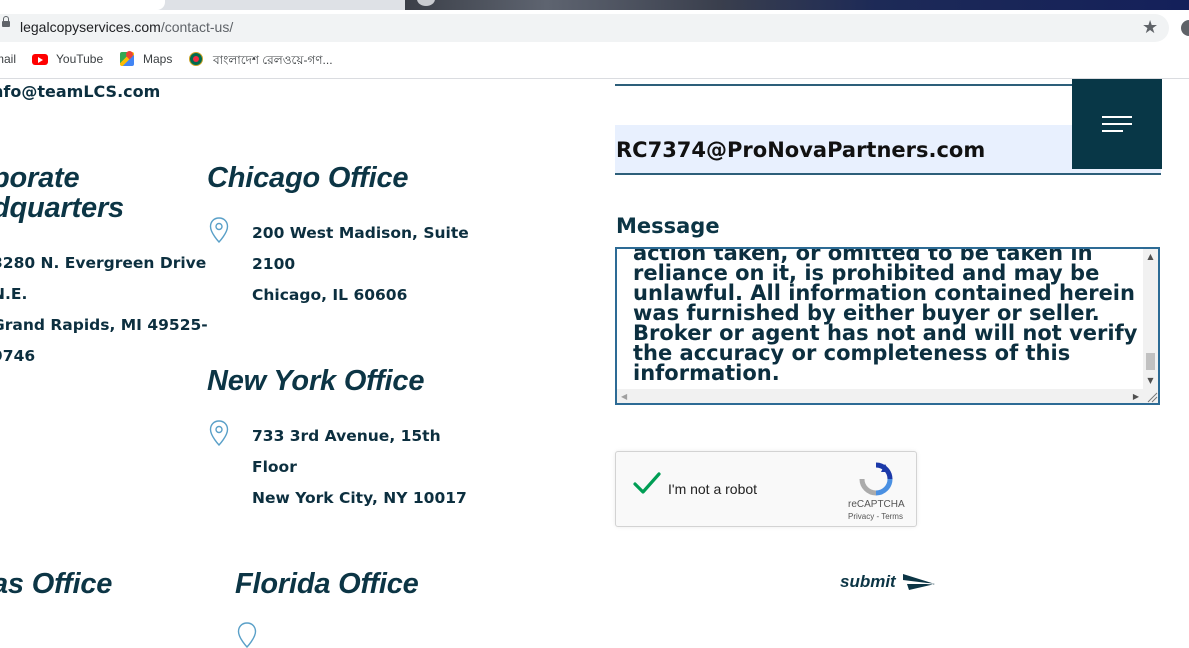 The height and width of the screenshot is (648, 1189). What do you see at coordinates (80, 59) in the screenshot?
I see `bookmark-youtube-label: YouTube` at bounding box center [80, 59].